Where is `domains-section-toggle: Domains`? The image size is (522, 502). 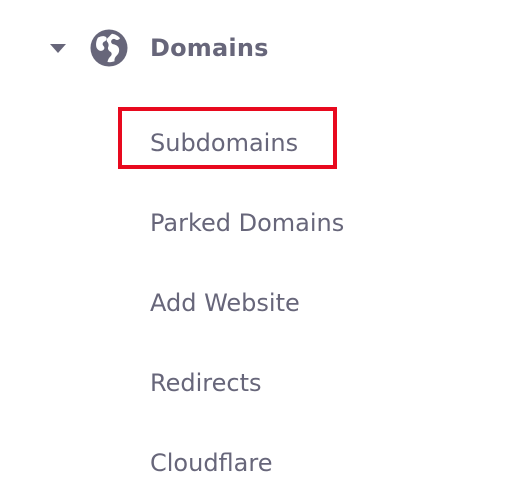 domains-section-toggle: Domains is located at coordinates (159, 48).